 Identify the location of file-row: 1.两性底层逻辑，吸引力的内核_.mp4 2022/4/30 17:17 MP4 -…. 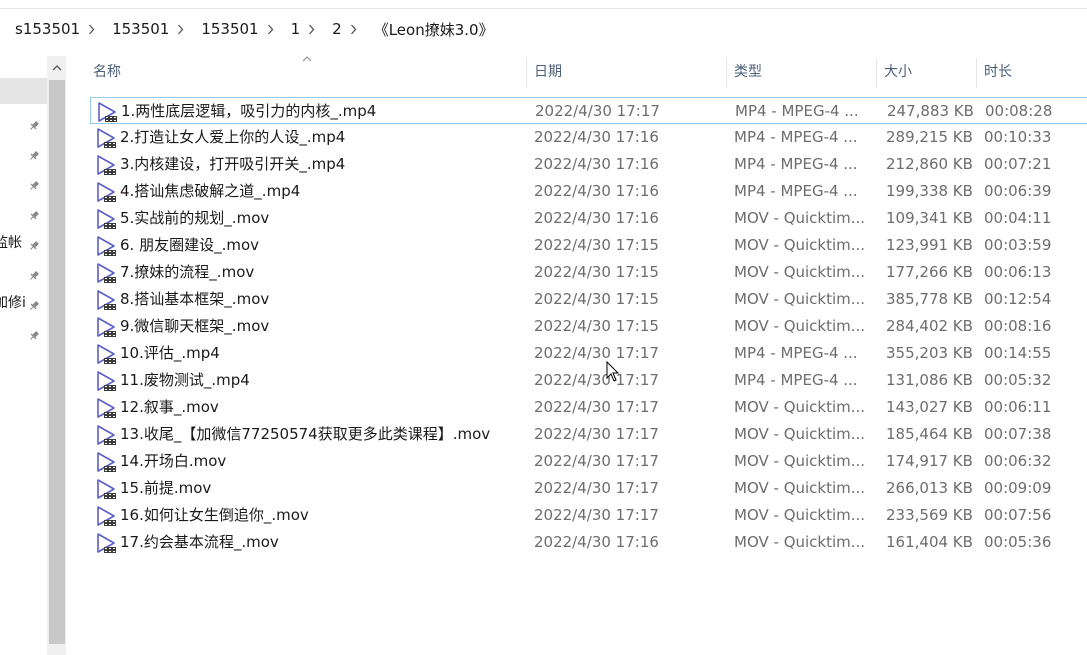
(588, 110).